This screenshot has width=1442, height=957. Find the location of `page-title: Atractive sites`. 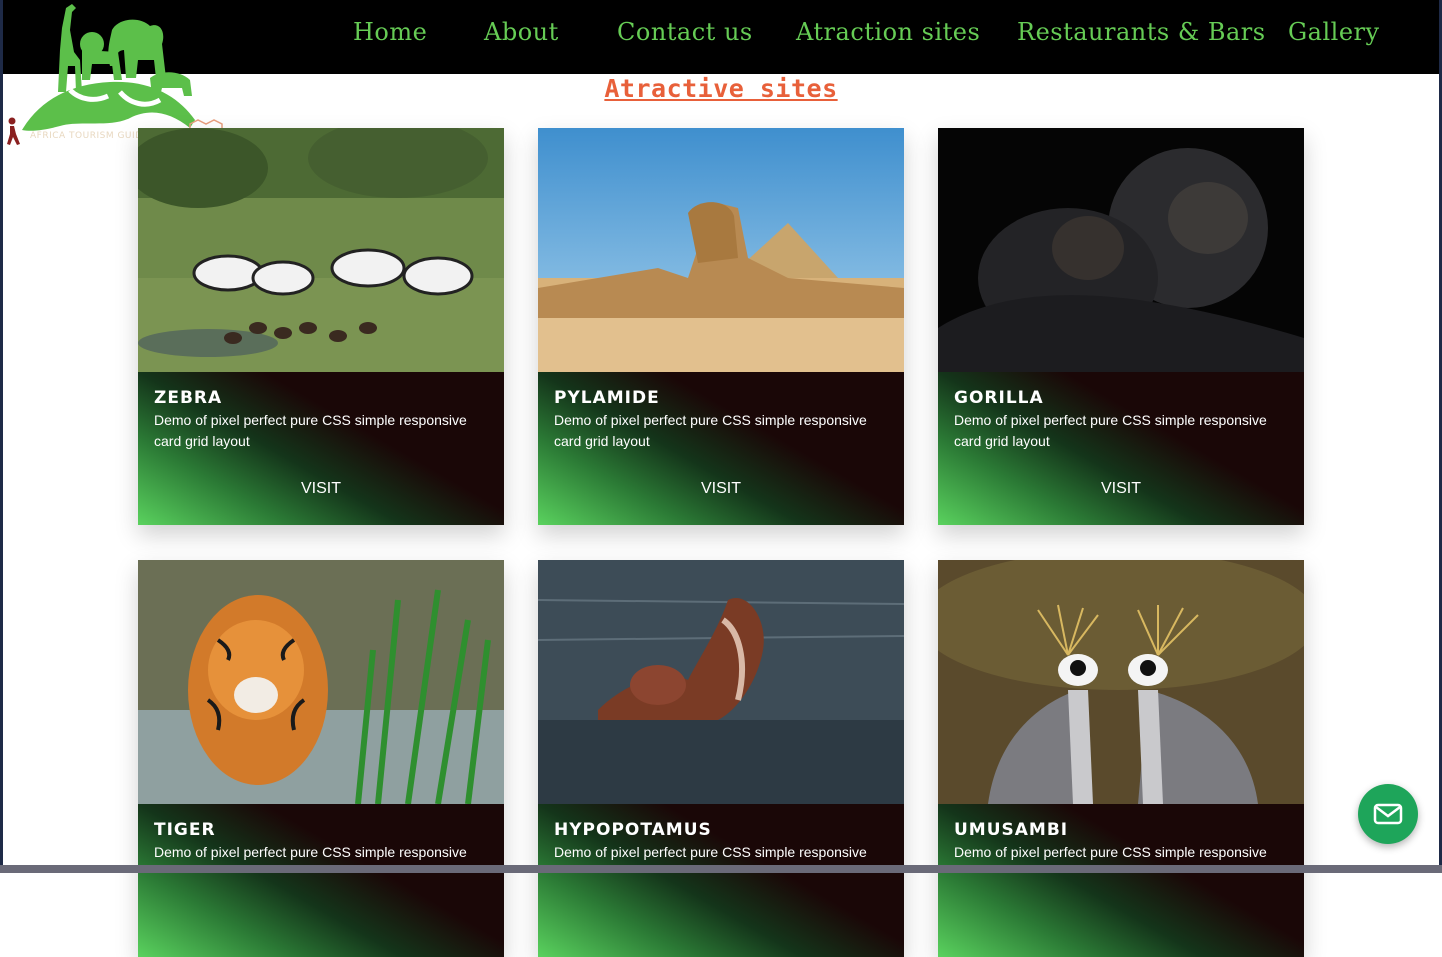

page-title: Atractive sites is located at coordinates (721, 88).